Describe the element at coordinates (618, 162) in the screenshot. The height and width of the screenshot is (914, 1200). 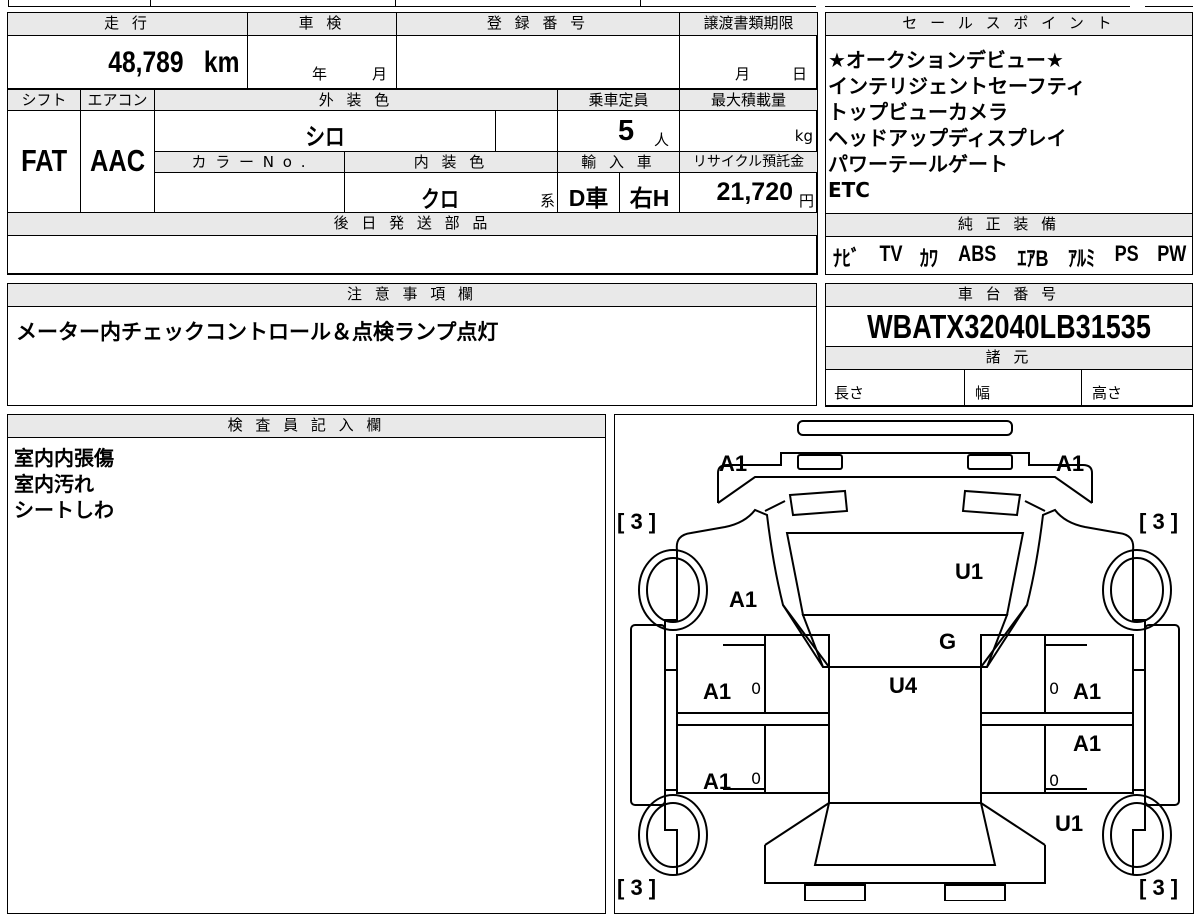
I see `import-header: 輸 入 車` at that location.